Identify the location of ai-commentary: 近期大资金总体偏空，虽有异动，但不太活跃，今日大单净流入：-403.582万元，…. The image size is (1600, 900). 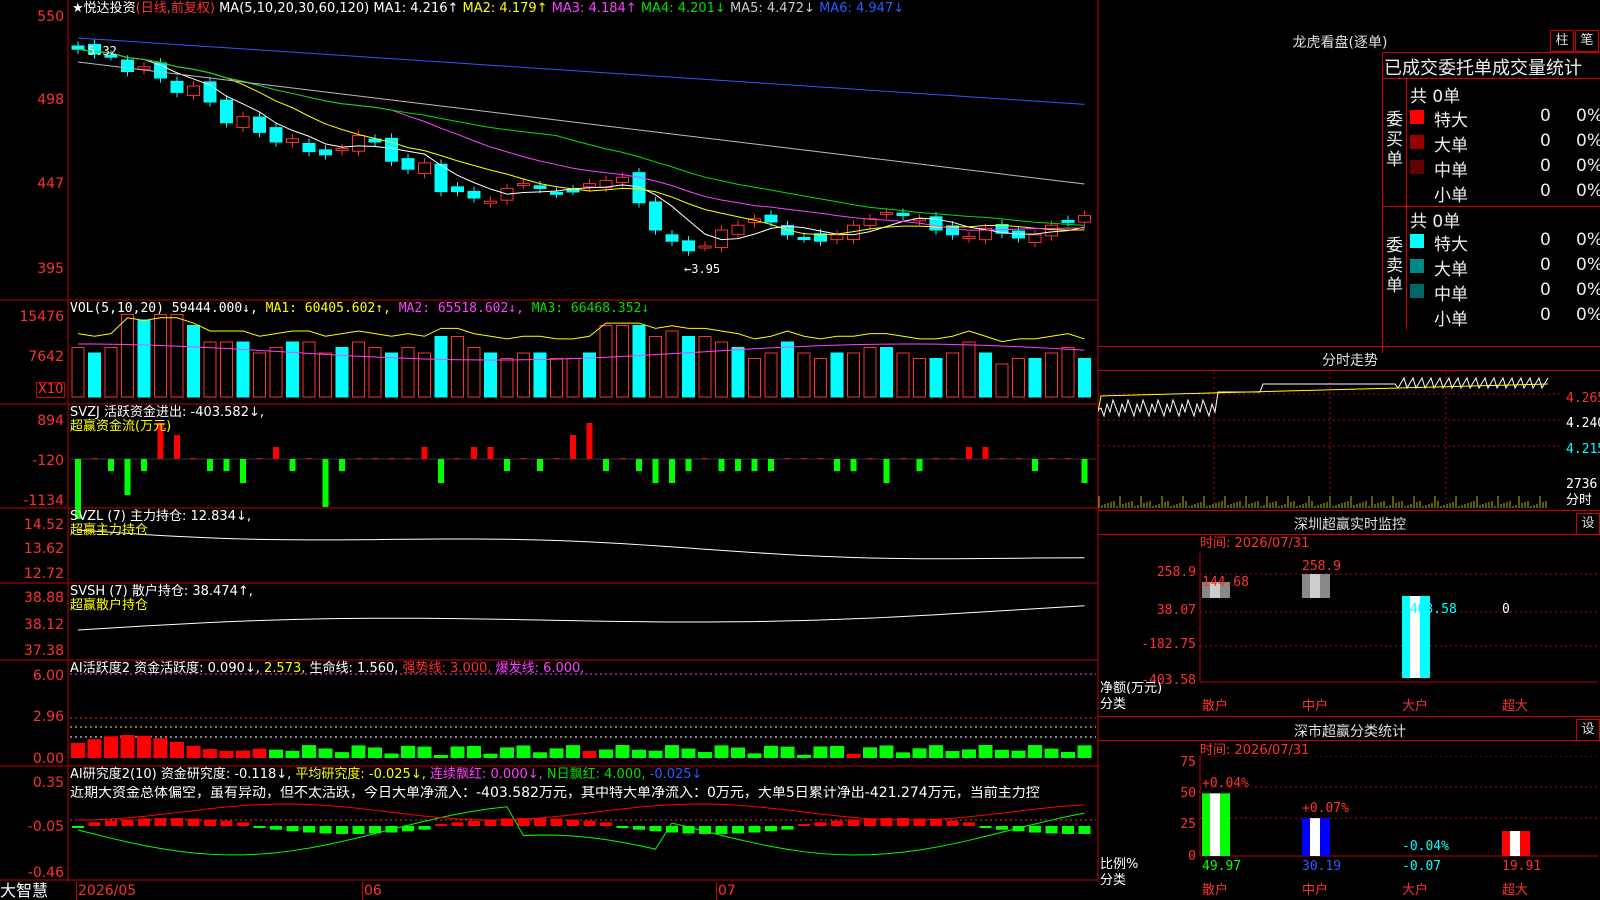
(555, 793).